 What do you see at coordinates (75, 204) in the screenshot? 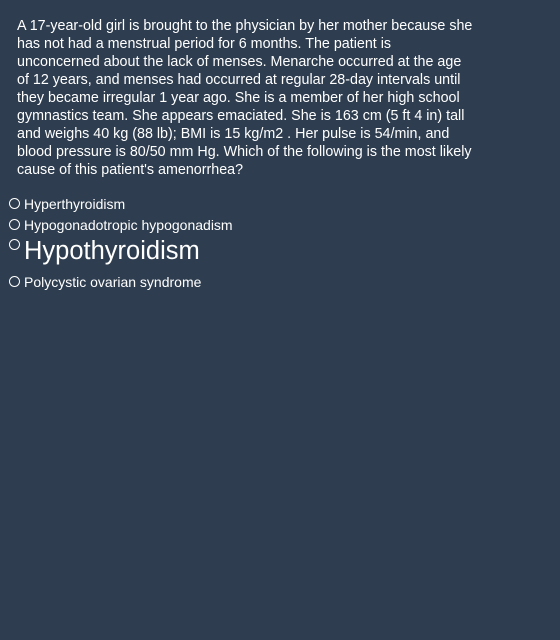
I see `option-label: Hyperthyroidism` at bounding box center [75, 204].